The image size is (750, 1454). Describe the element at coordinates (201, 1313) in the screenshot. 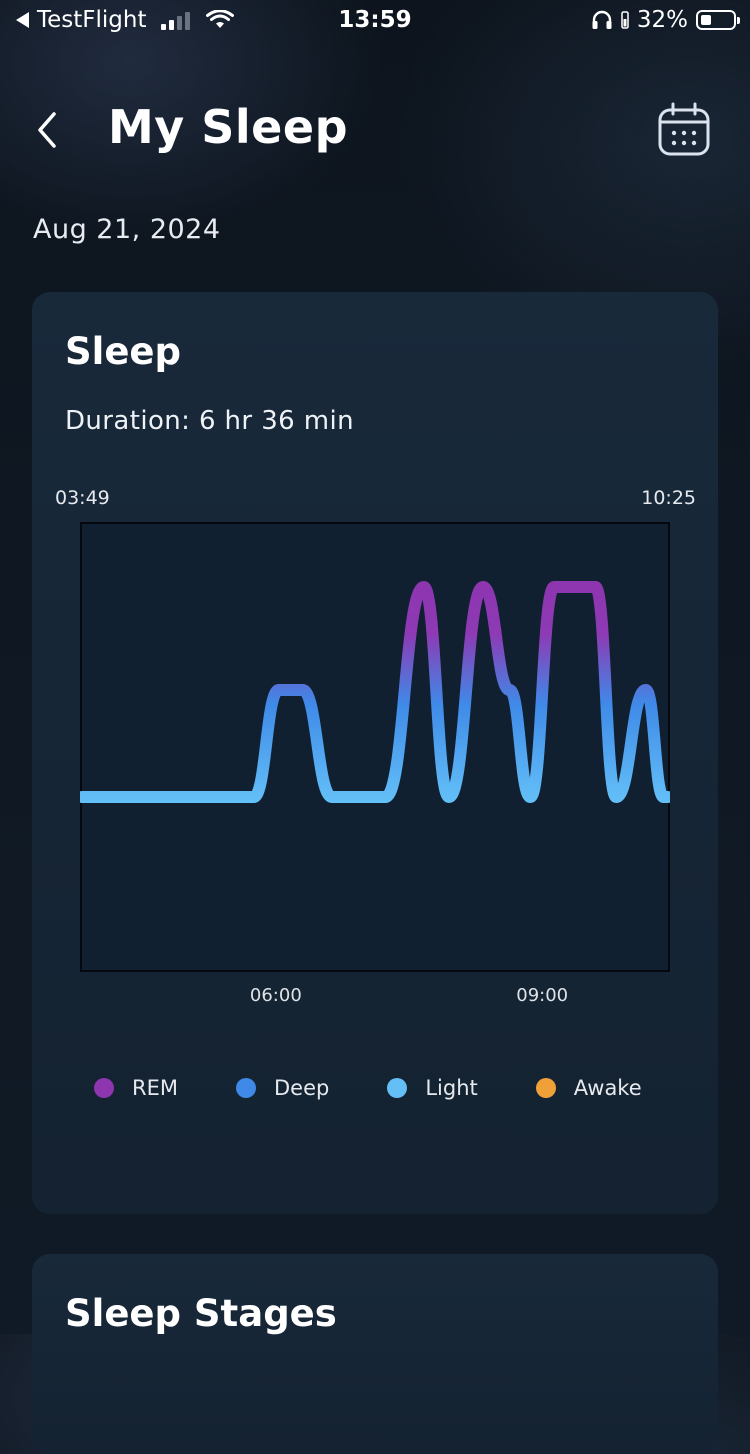

I see `sleep-stages-title: Sleep Stages` at that location.